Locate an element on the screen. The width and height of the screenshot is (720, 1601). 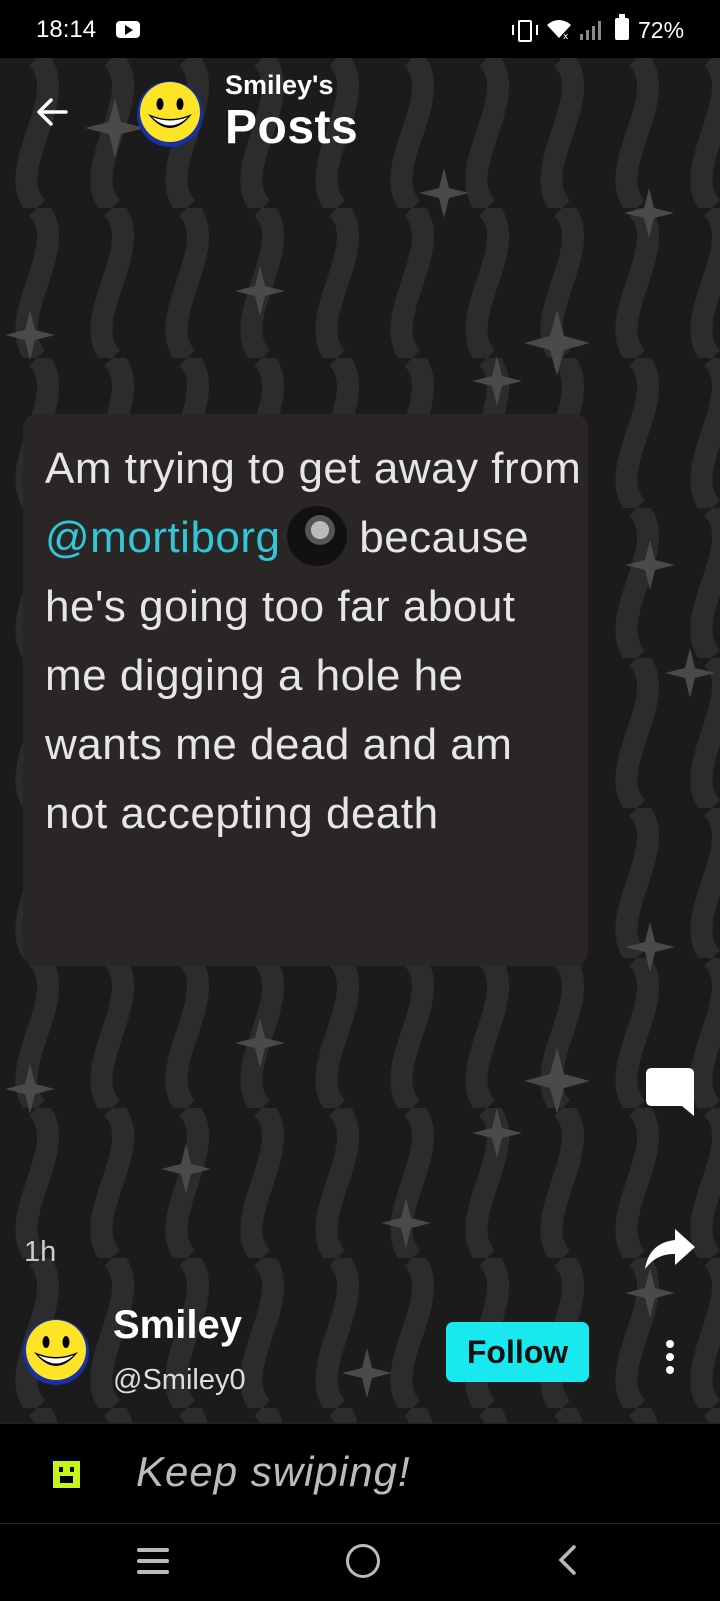
page-title: Posts is located at coordinates (292, 127).